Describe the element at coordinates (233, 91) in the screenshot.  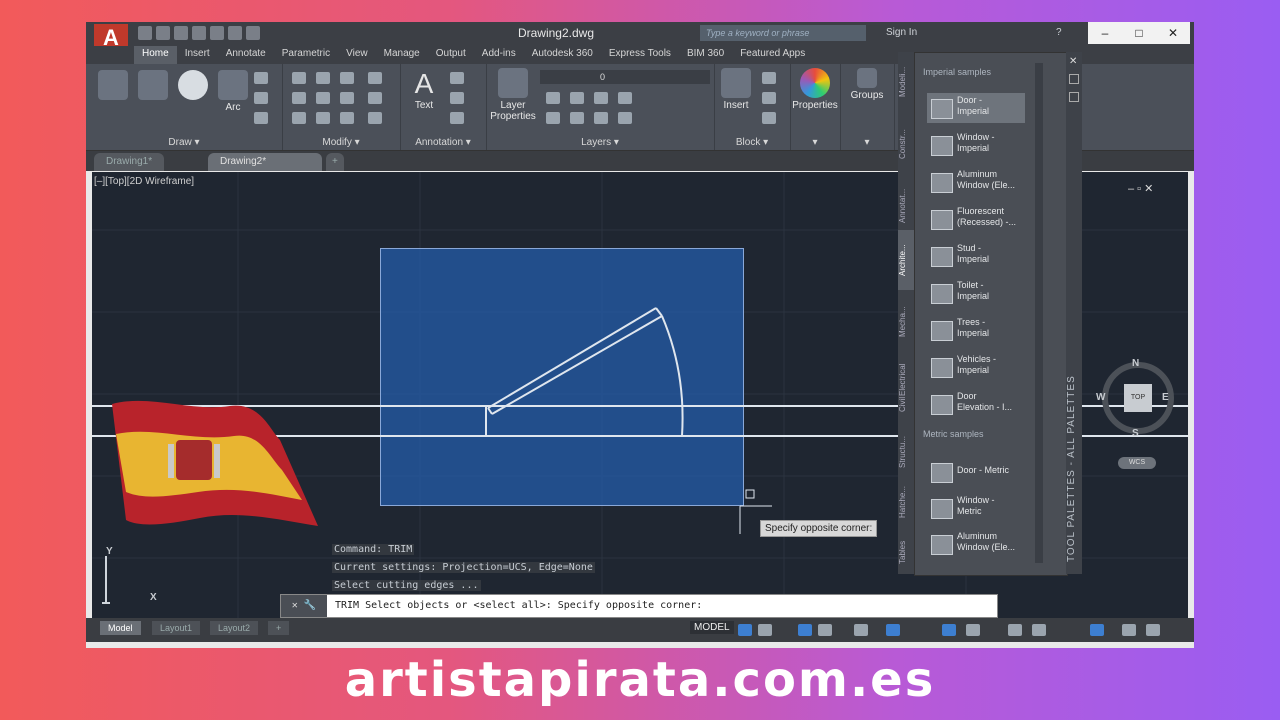
I see `arc-tool: Arc` at that location.